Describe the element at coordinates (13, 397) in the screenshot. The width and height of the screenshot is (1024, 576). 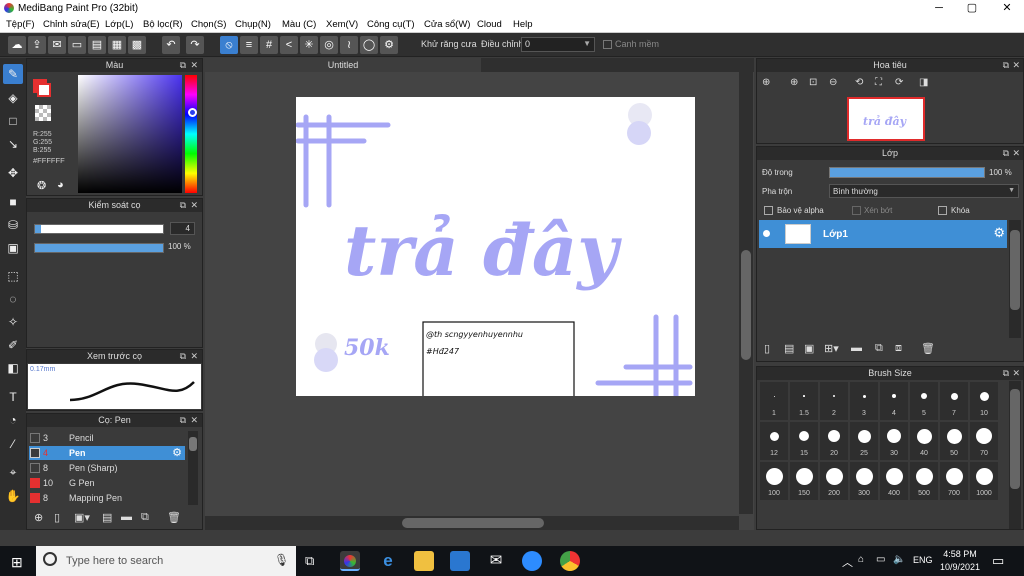
I see `text-tool-icon: T` at that location.